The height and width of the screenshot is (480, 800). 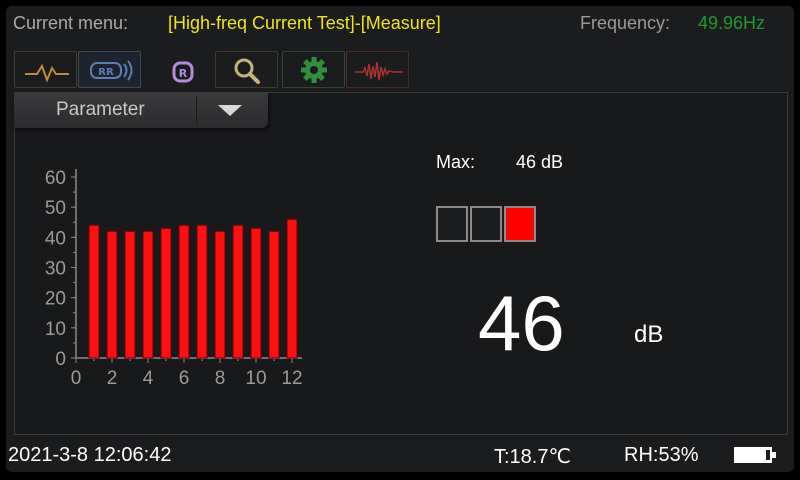 What do you see at coordinates (90, 455) in the screenshot?
I see `status-datetime: 2021-3-8 12:06:42` at bounding box center [90, 455].